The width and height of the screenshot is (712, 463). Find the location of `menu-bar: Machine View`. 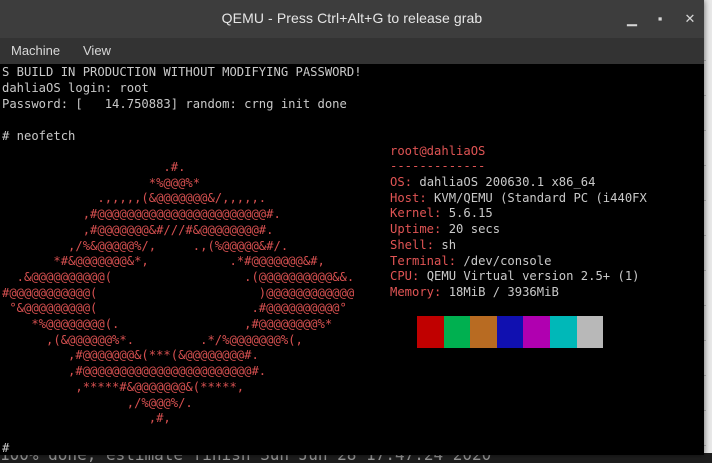

menu-bar: Machine View is located at coordinates (352, 51).